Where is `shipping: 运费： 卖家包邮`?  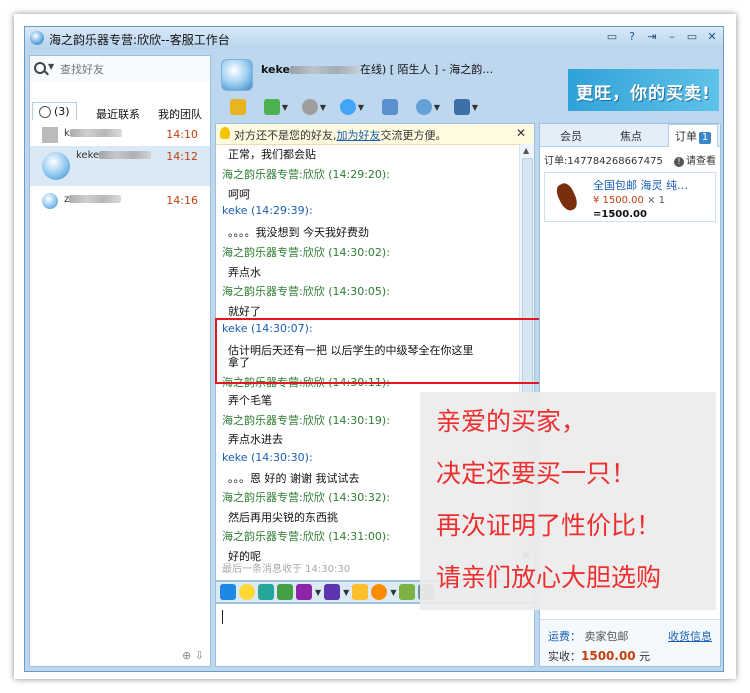
shipping: 运费： 卖家包邮 is located at coordinates (588, 636).